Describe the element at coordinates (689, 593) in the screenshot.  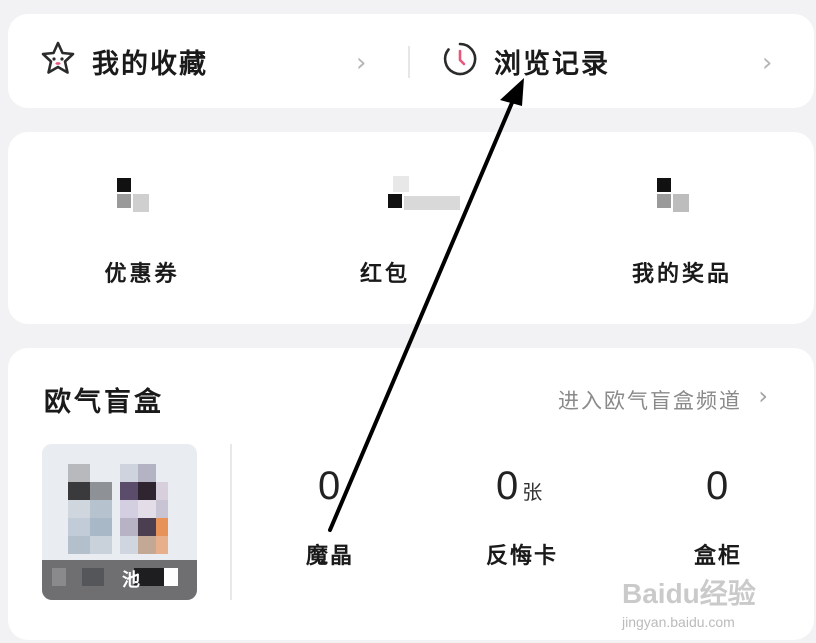
I see `watermark-brand: Baidu经验` at that location.